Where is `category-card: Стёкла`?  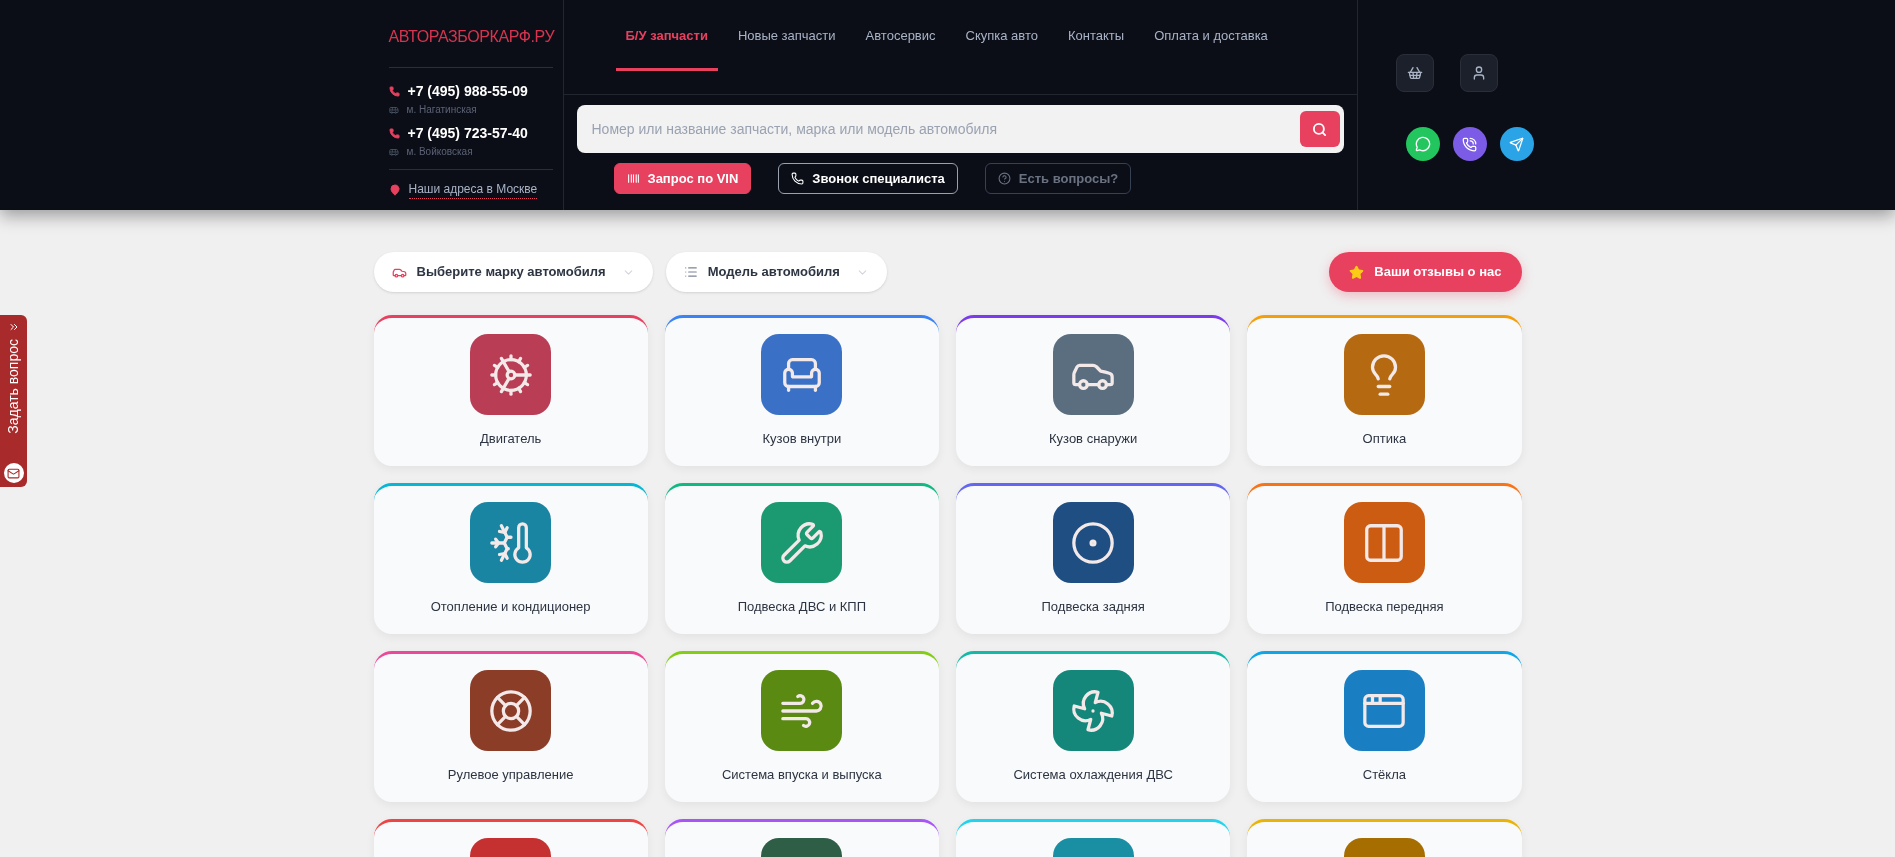
category-card: Стёкла is located at coordinates (1384, 726).